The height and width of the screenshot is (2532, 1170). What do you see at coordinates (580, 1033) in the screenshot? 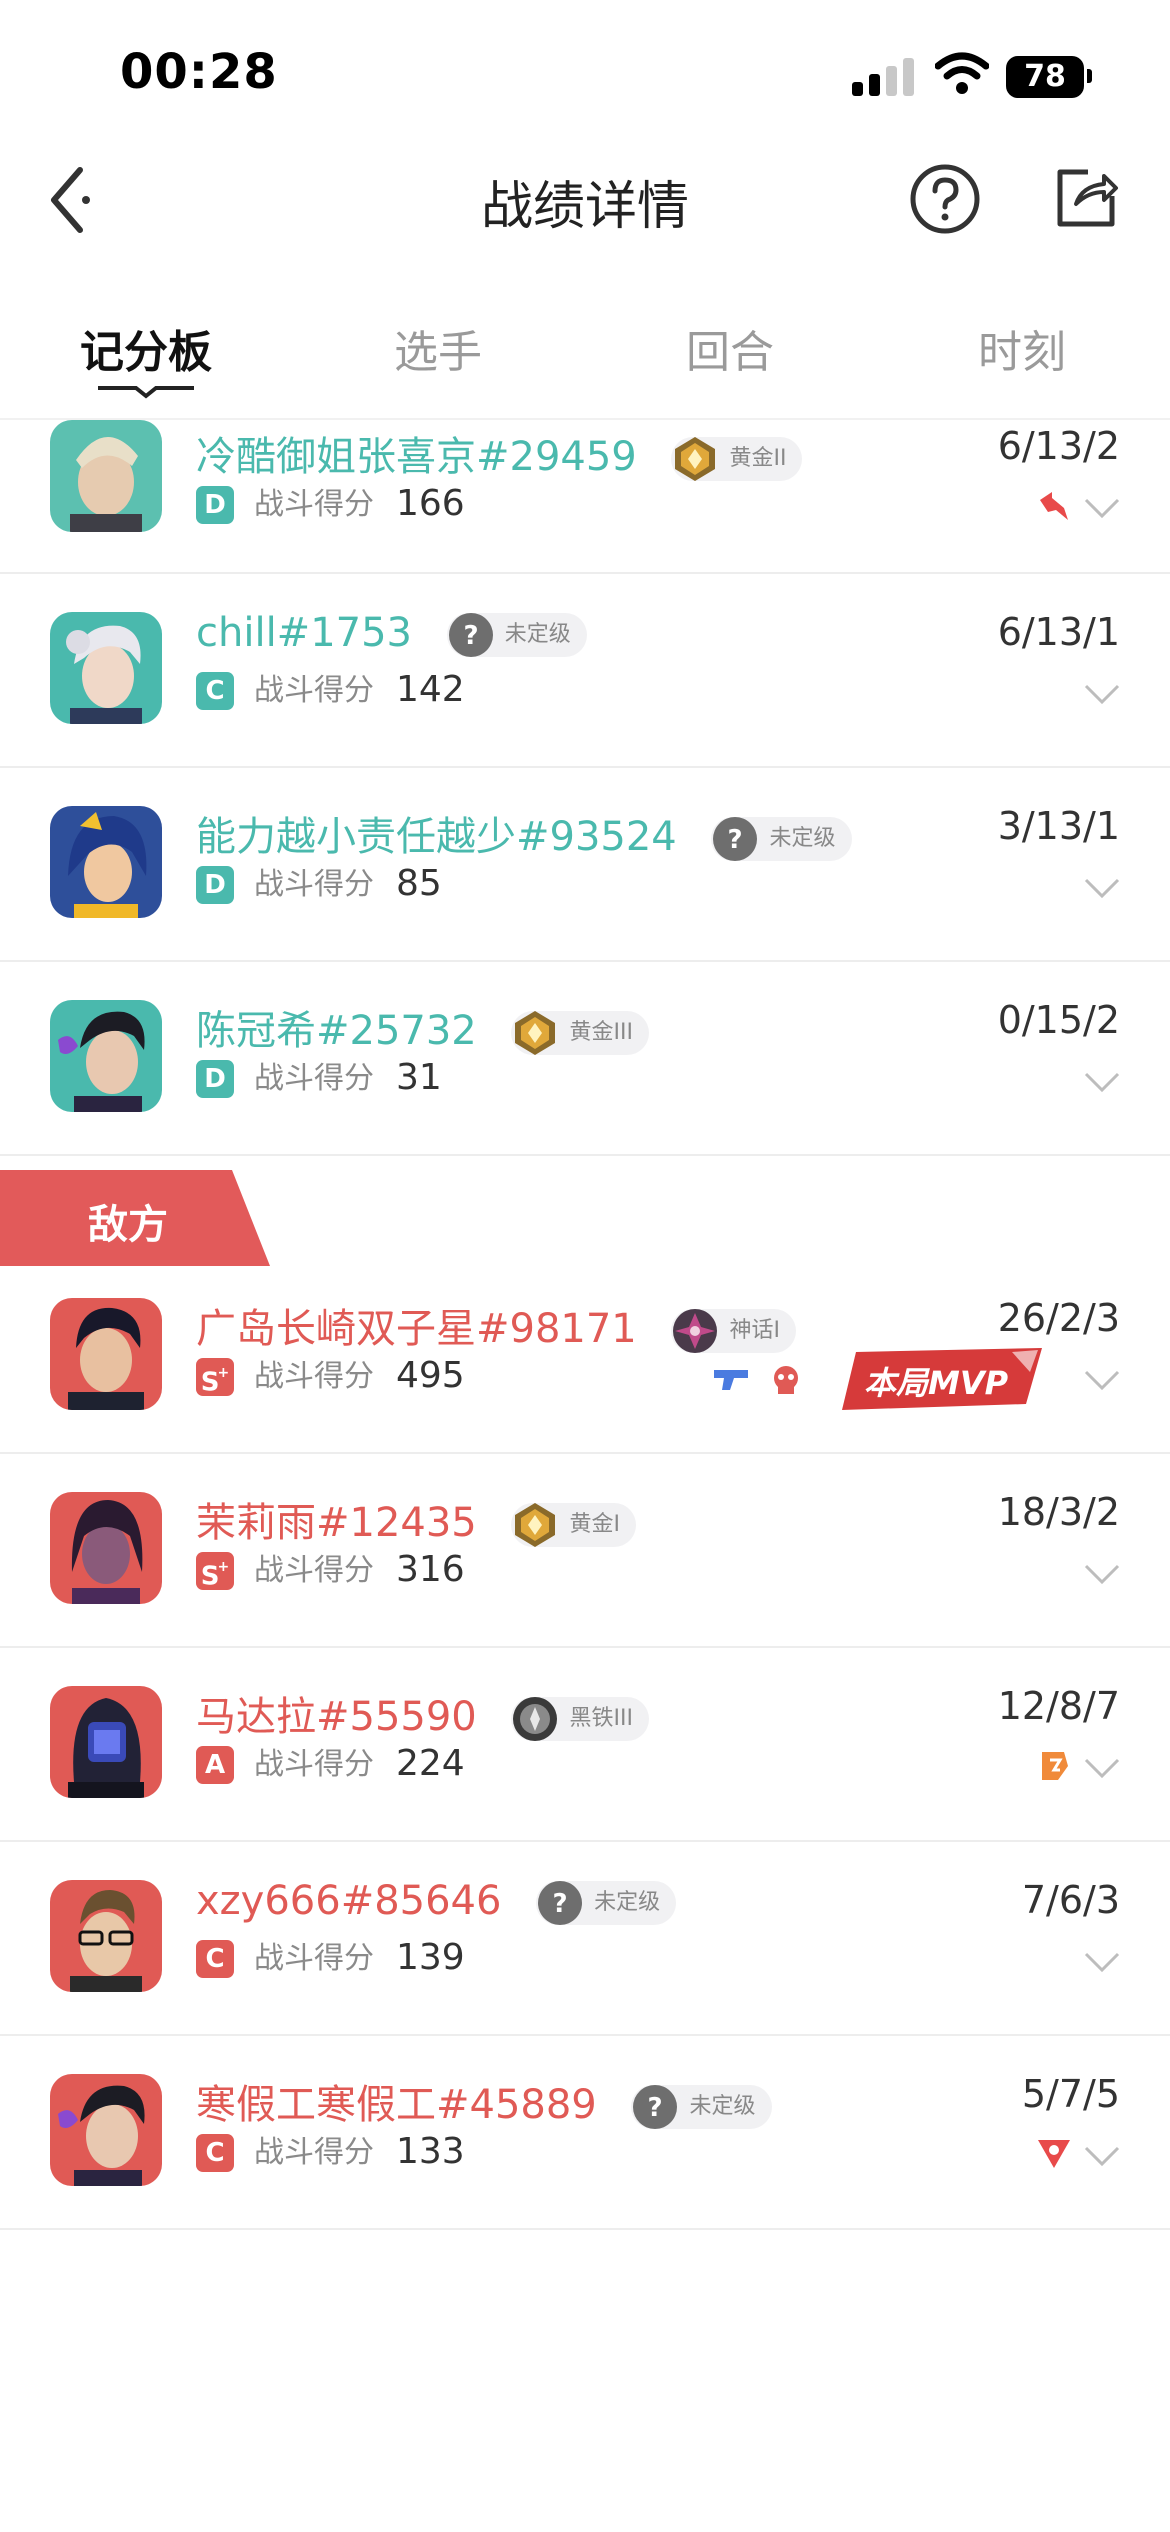
I see `rank-badge: 黄金III` at bounding box center [580, 1033].